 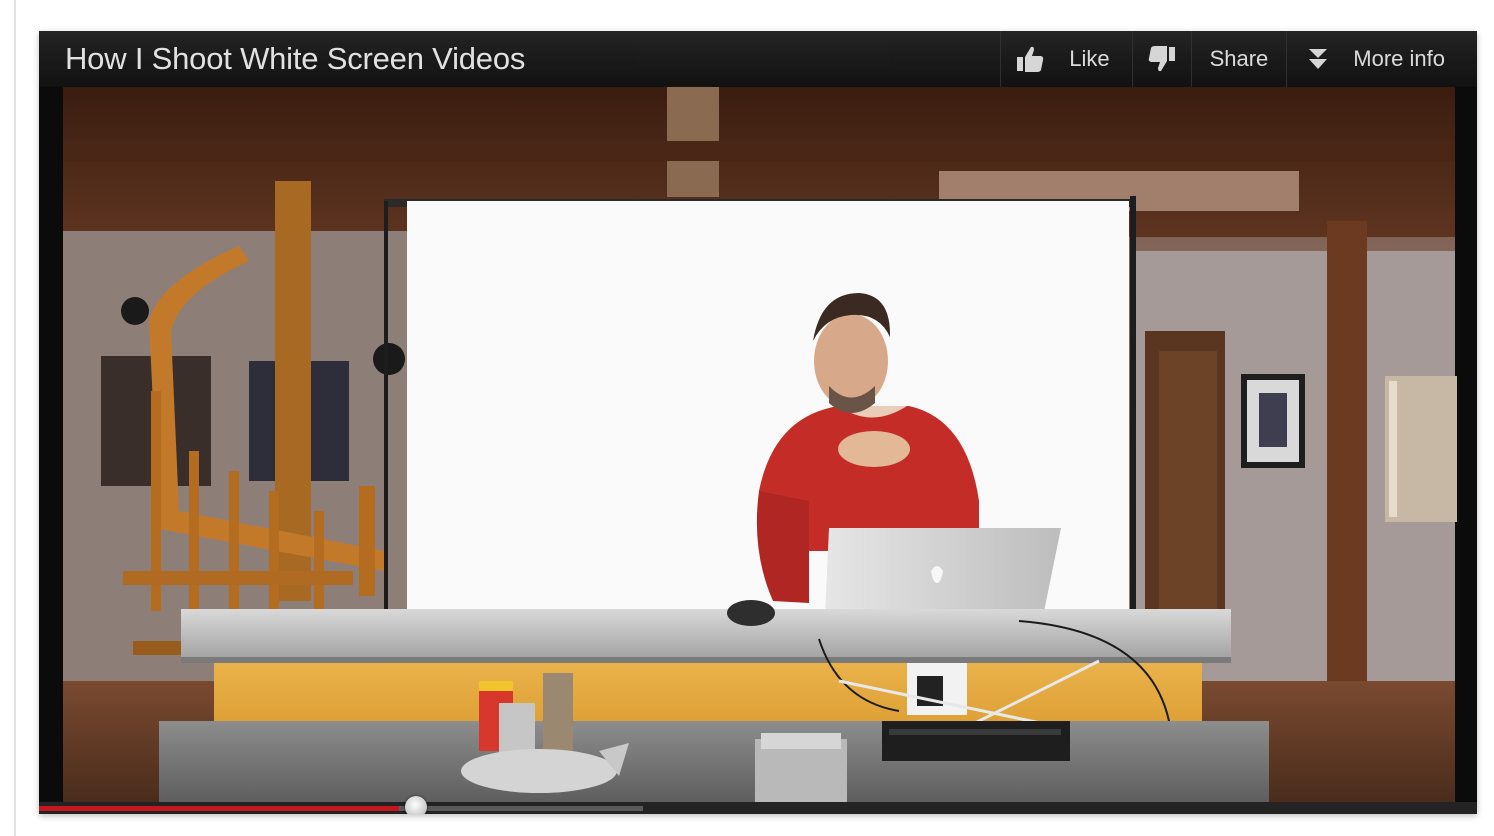 I want to click on page-left-border, so click(x=15, y=418).